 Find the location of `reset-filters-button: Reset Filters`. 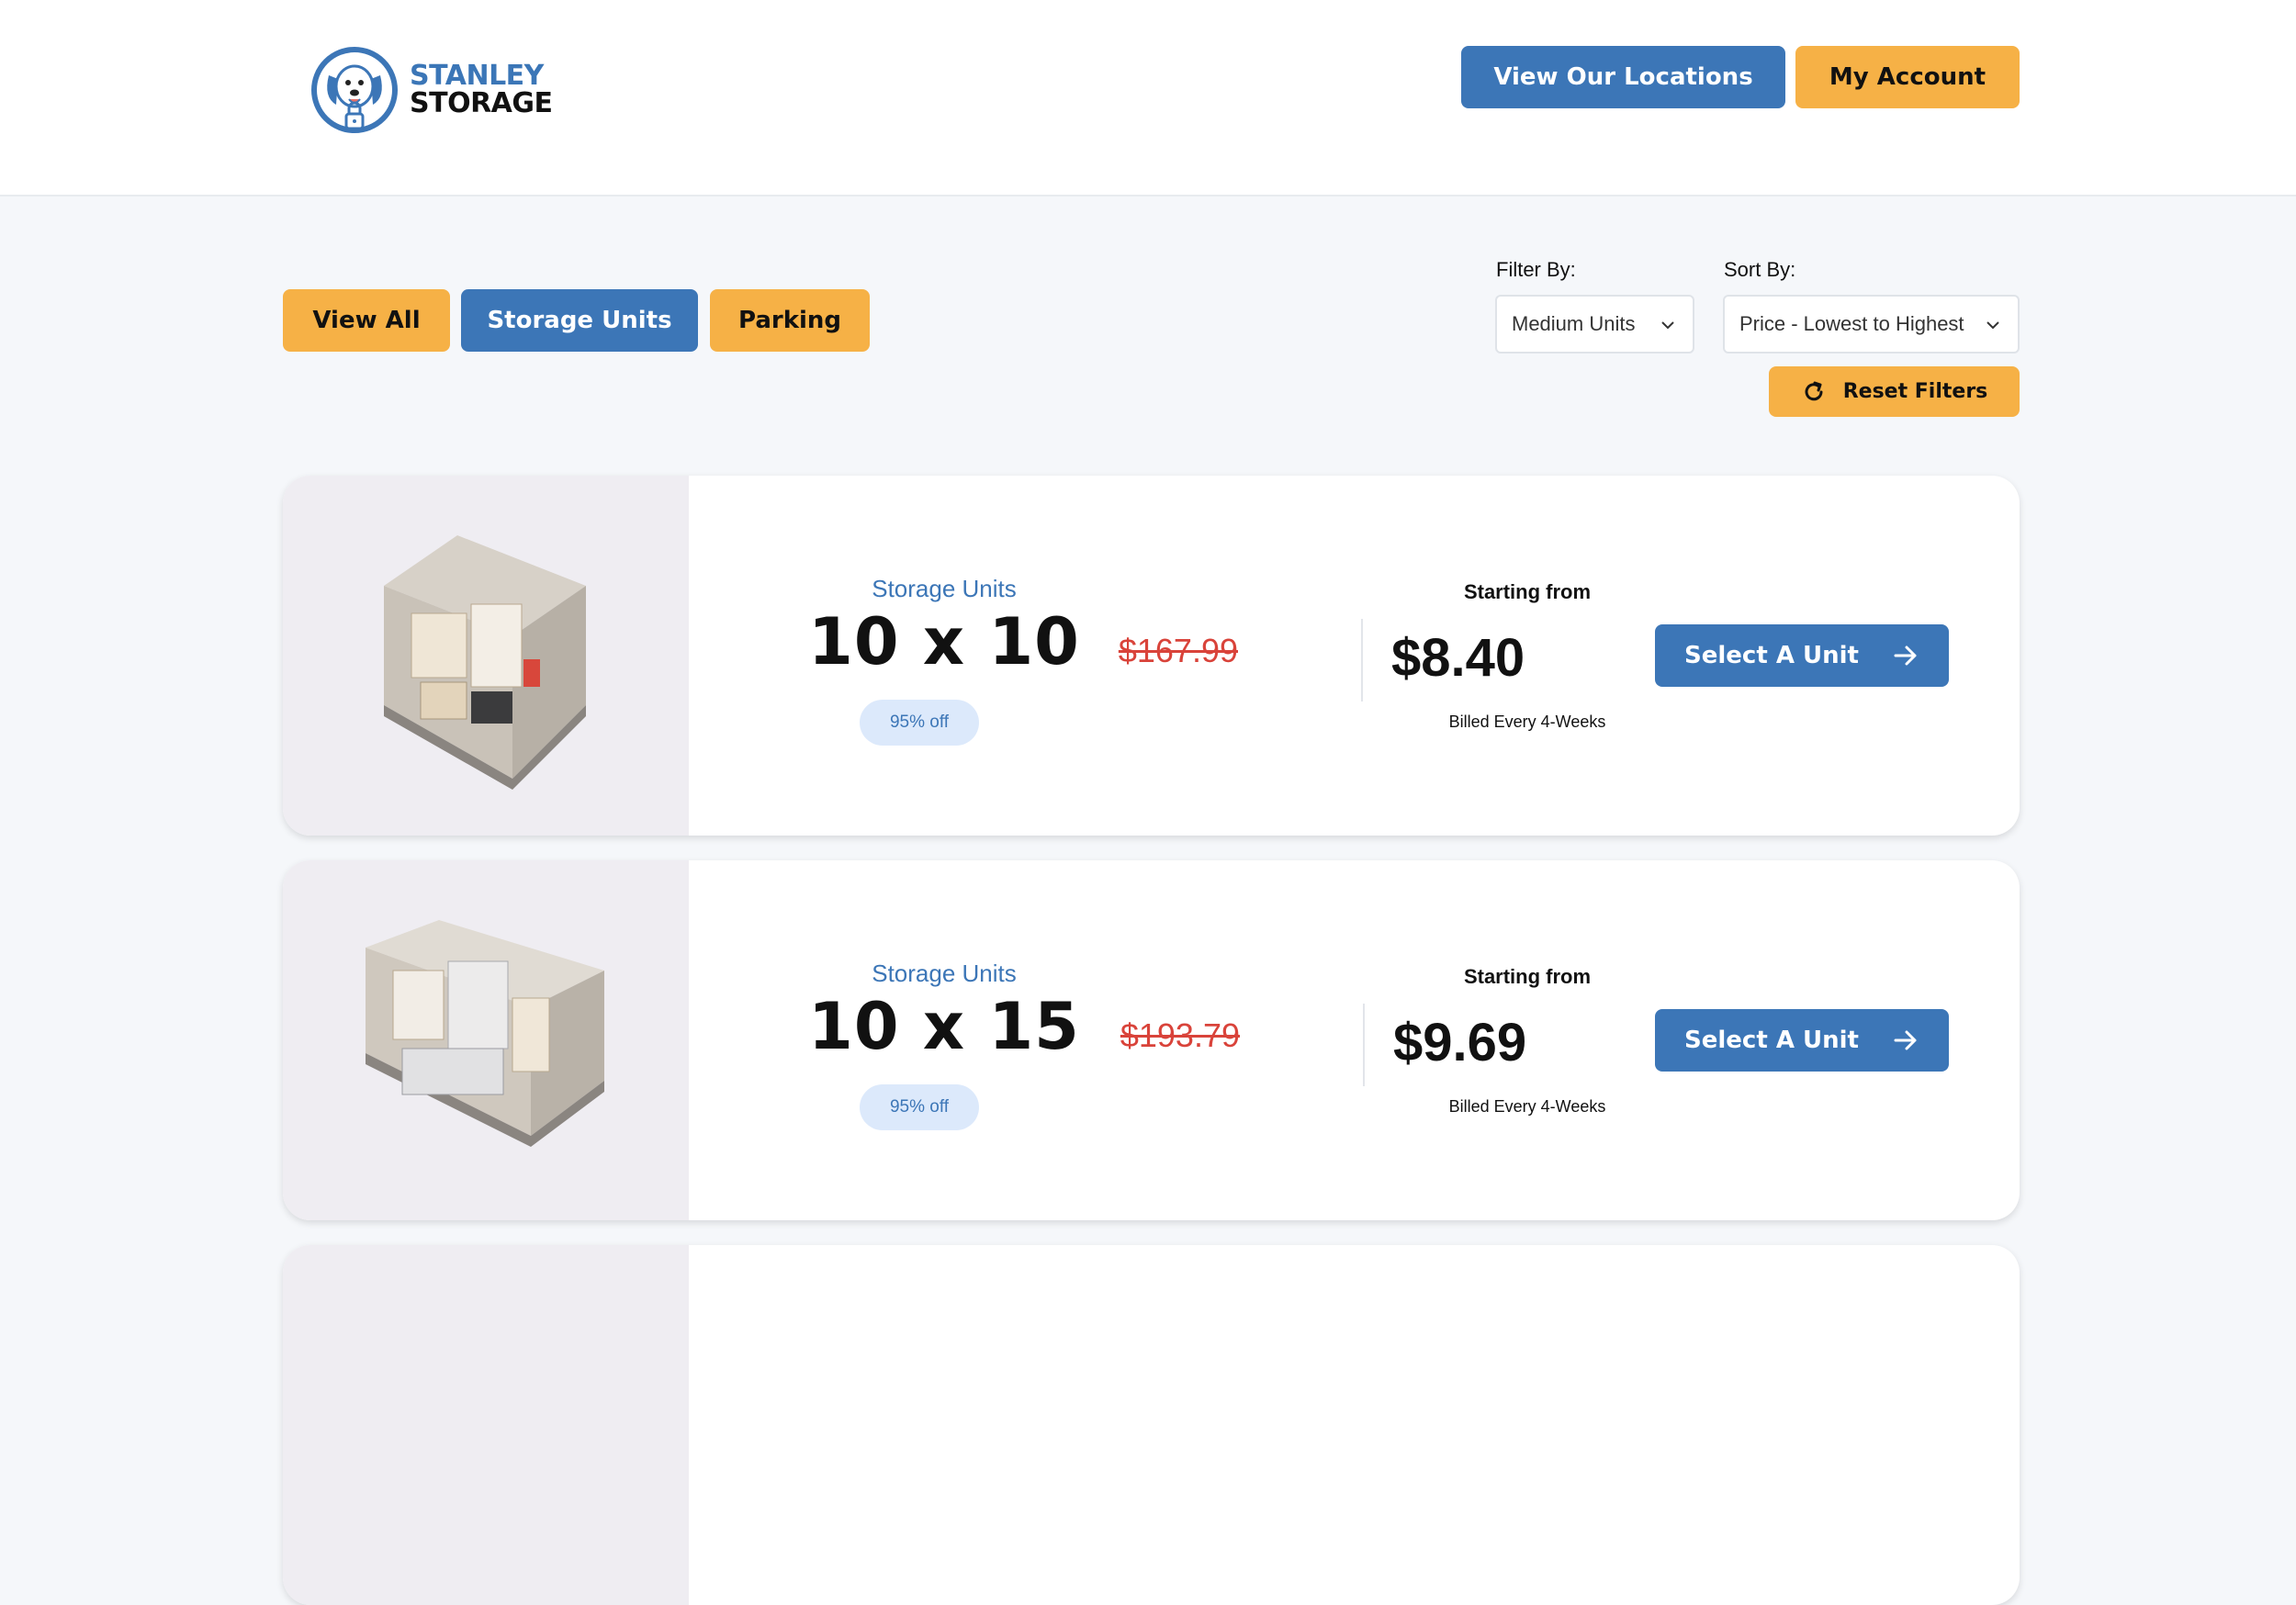

reset-filters-button: Reset Filters is located at coordinates (1894, 391).